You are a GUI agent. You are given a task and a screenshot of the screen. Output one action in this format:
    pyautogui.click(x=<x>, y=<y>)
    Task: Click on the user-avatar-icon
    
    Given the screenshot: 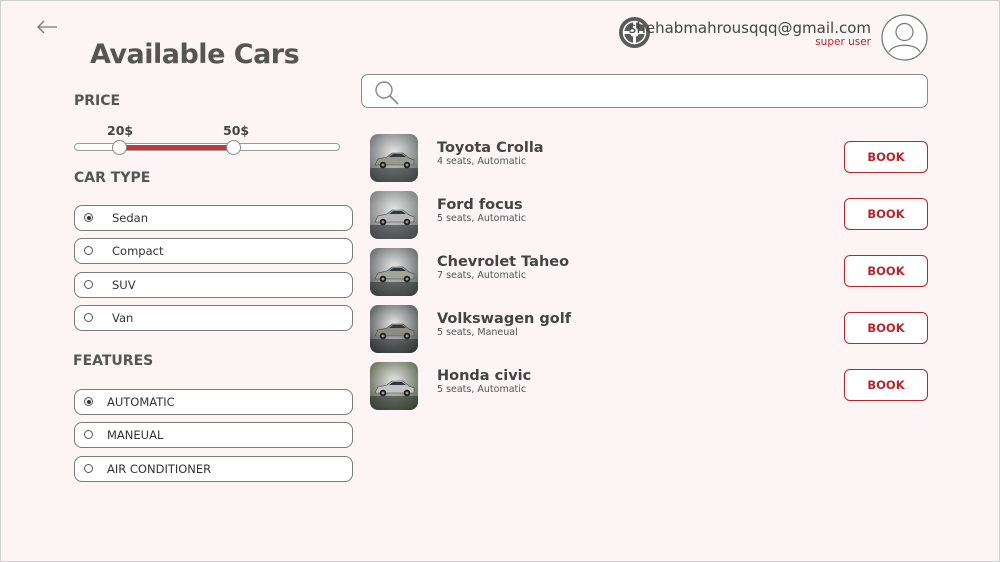 What is the action you would take?
    pyautogui.click(x=904, y=37)
    